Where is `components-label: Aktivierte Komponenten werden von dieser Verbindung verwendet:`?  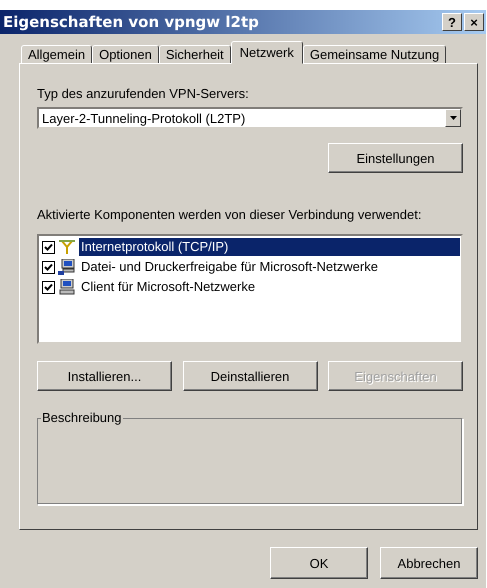 components-label: Aktivierte Komponenten werden von dieser Verbindung verwendet: is located at coordinates (229, 215).